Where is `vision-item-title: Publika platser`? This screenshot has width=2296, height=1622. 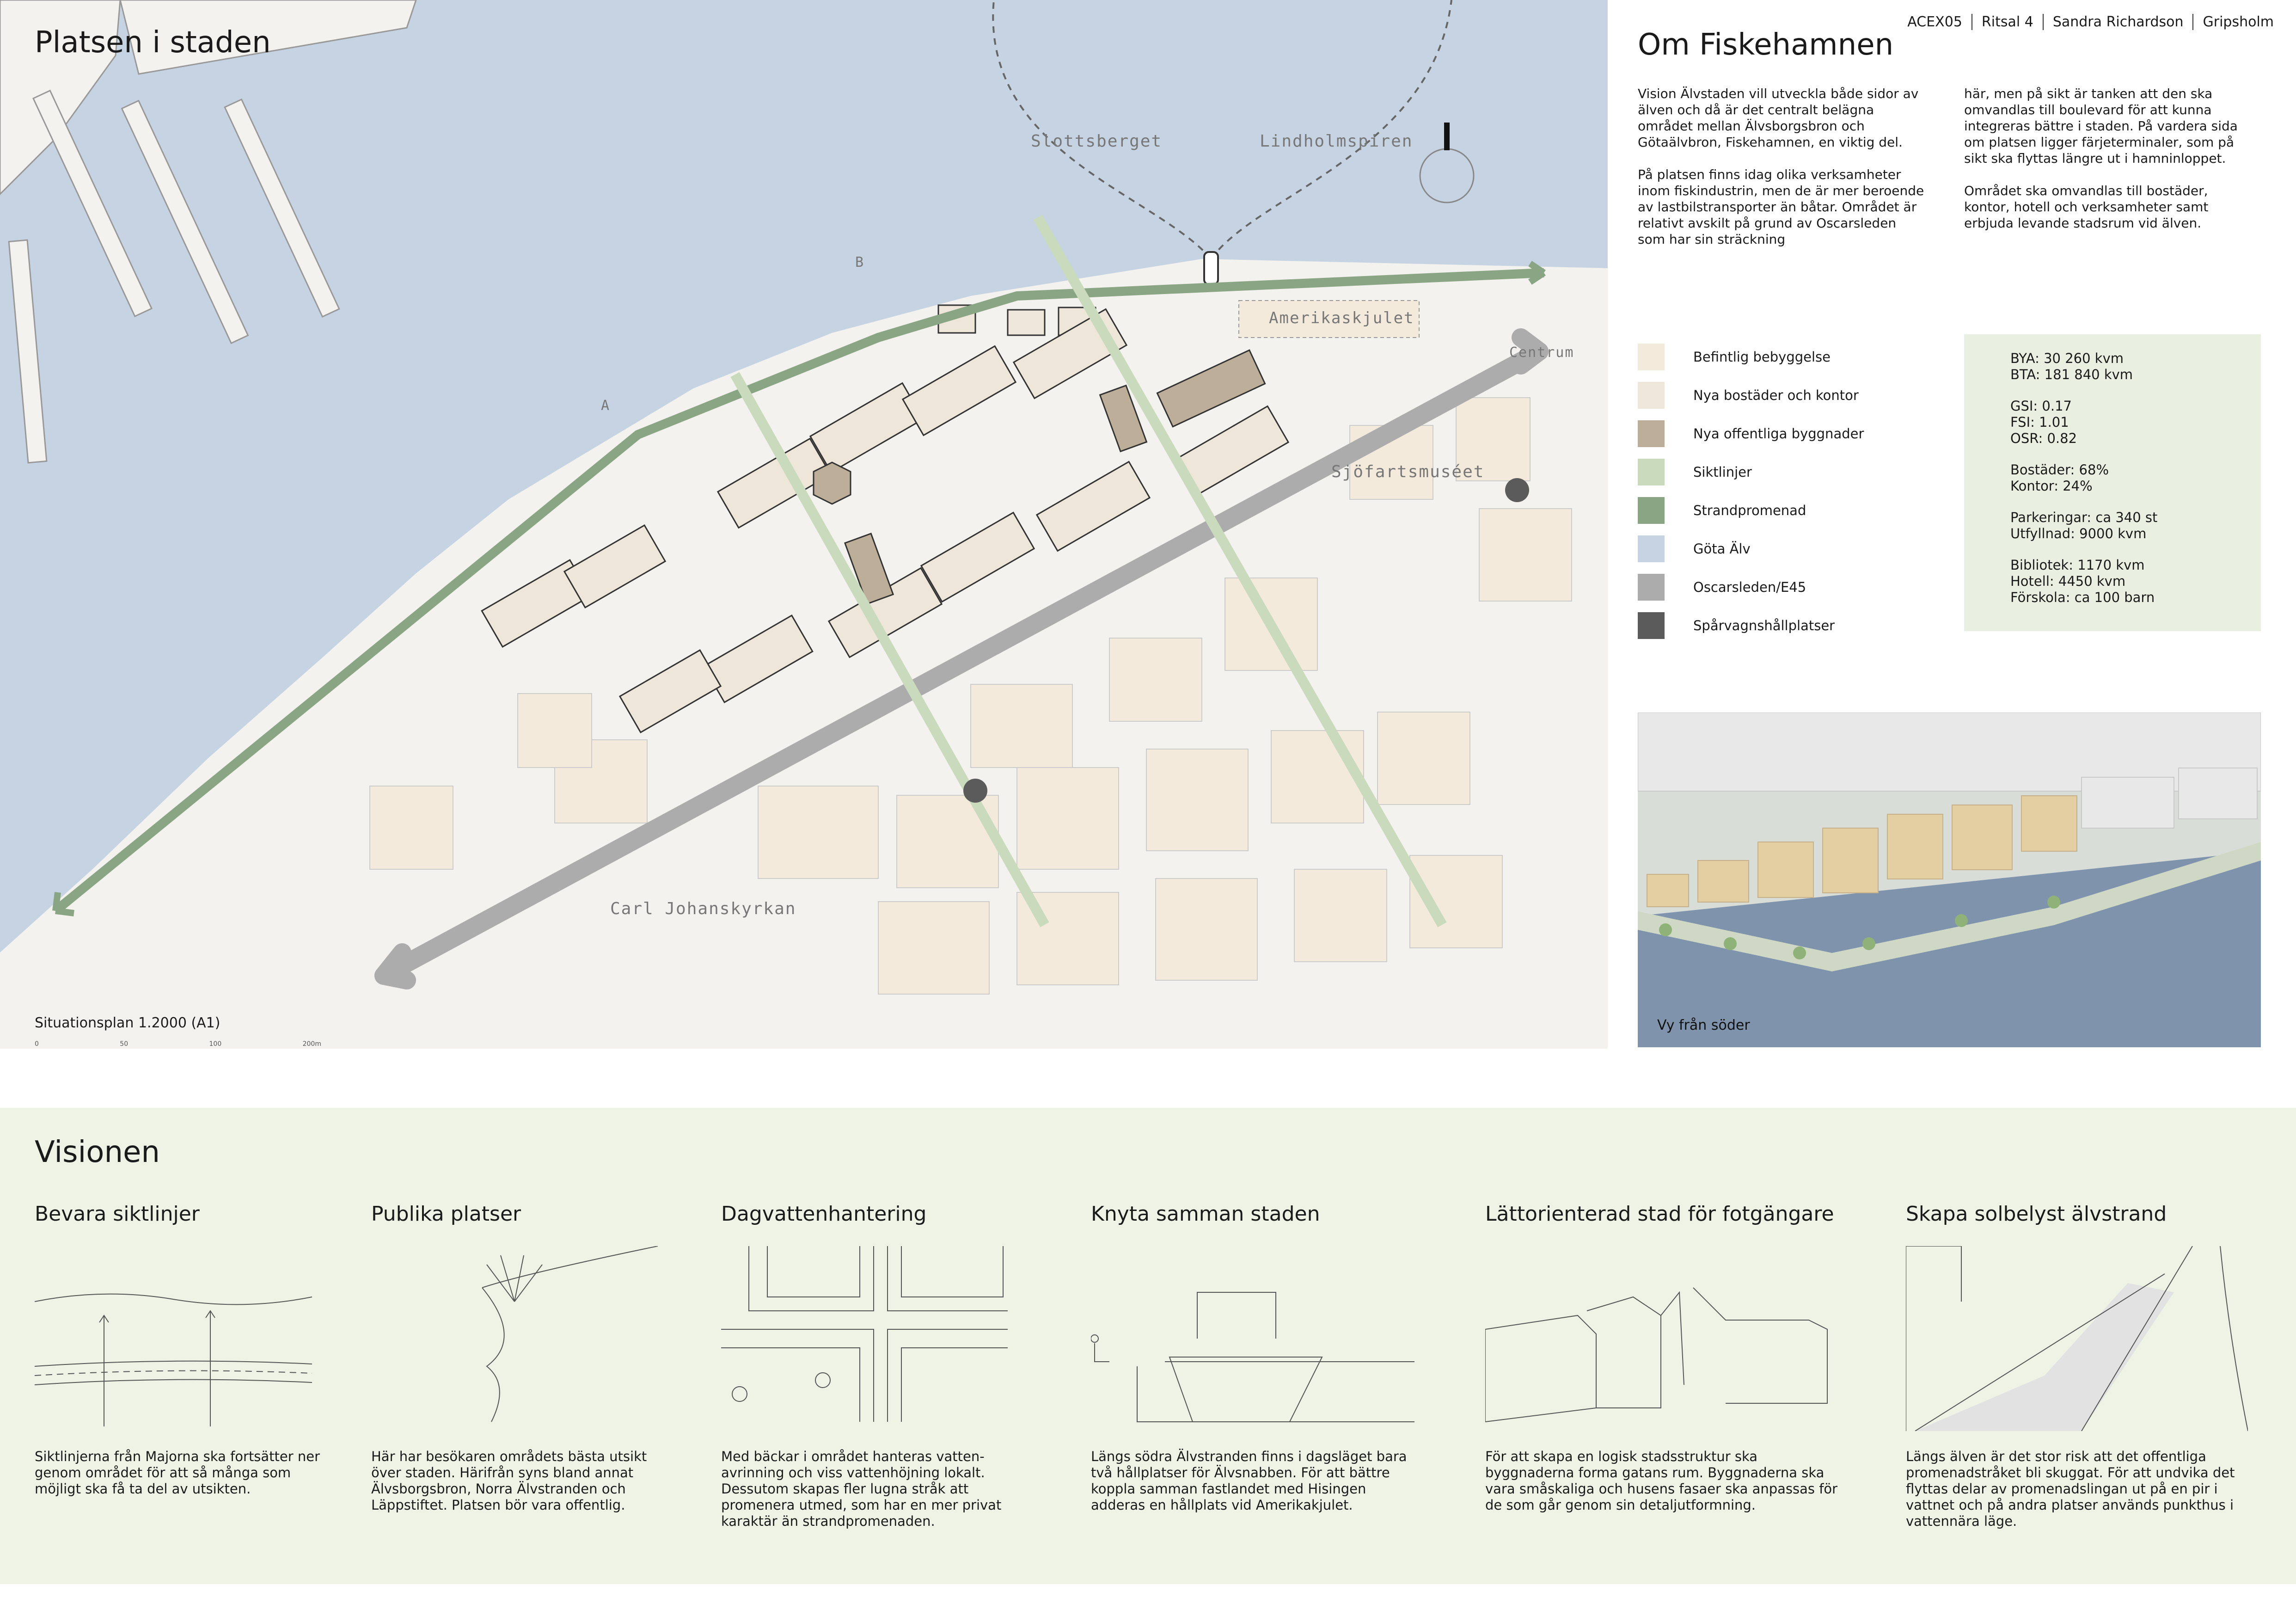
vision-item-title: Publika platser is located at coordinates (446, 1214).